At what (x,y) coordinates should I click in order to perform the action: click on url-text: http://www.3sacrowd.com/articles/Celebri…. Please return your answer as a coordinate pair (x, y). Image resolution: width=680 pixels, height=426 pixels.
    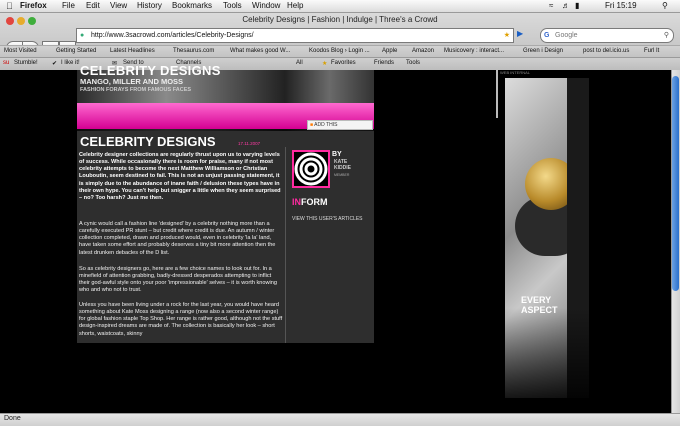
    Looking at the image, I should click on (172, 35).